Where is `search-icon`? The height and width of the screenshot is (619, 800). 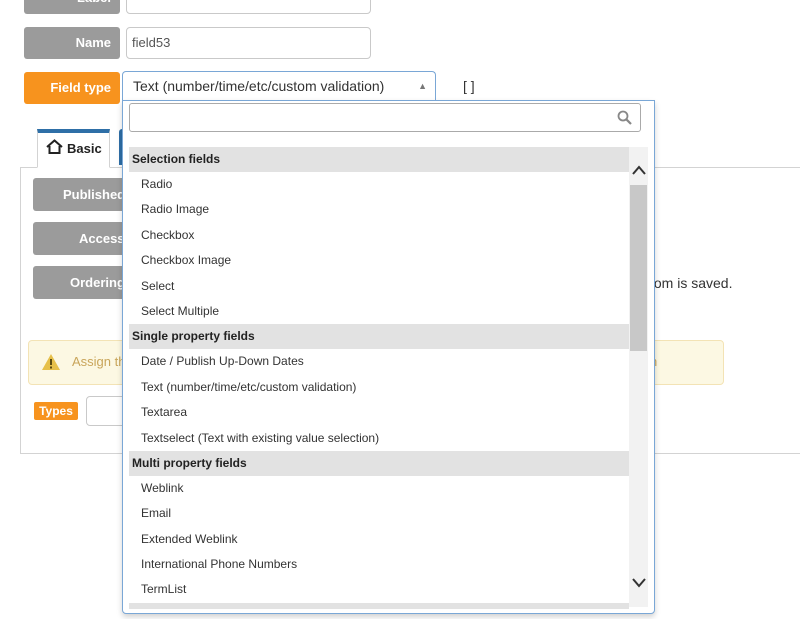
search-icon is located at coordinates (624, 119).